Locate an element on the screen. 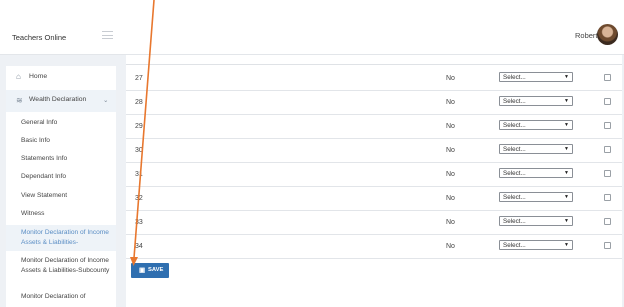  row-number: 33 is located at coordinates (139, 222).